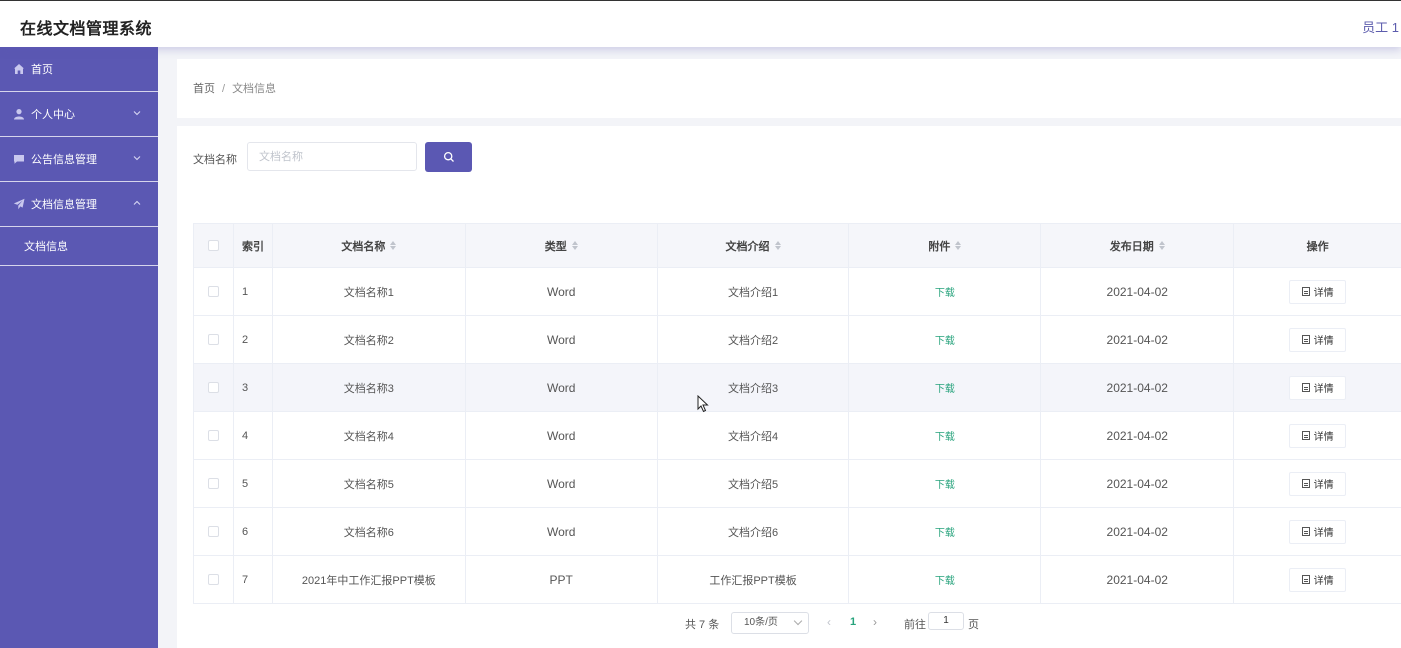 Image resolution: width=1401 pixels, height=648 pixels. I want to click on table-header-row: 索引 文档名称 类型 文档介绍 附件 发布日期 操作, so click(797, 246).